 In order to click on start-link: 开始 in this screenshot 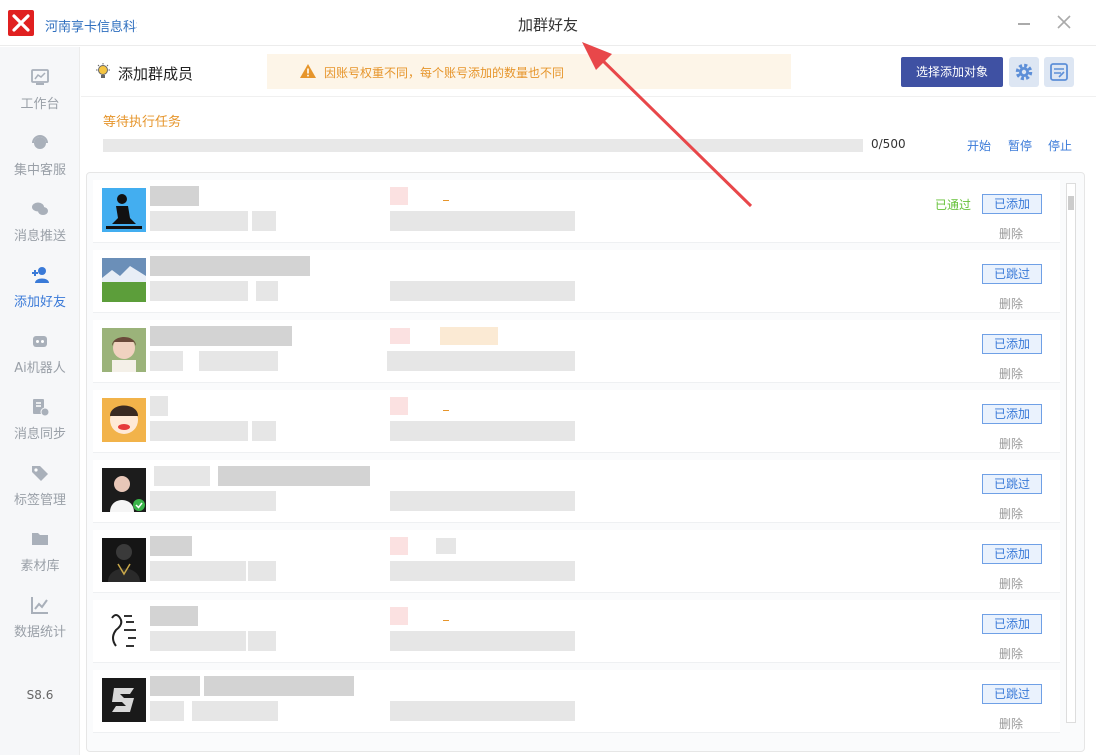, I will do `click(979, 145)`.